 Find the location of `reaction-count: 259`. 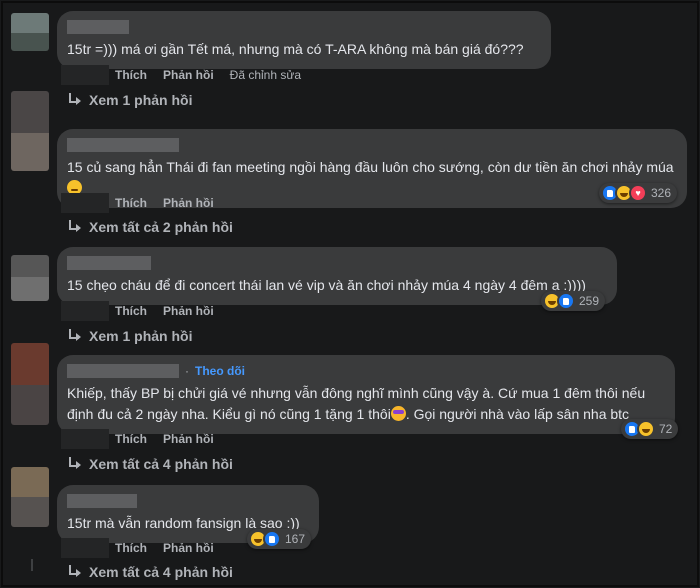

reaction-count: 259 is located at coordinates (589, 301).